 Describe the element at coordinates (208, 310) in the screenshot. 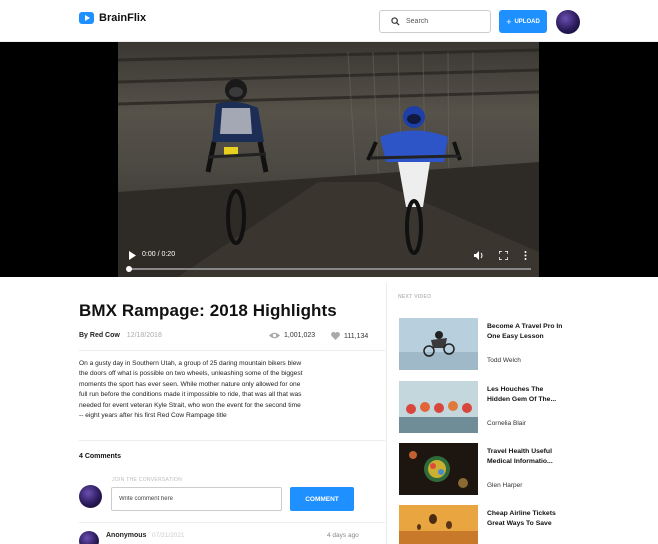

I see `video-title: BMX Rampage: 2018 Highlights` at that location.